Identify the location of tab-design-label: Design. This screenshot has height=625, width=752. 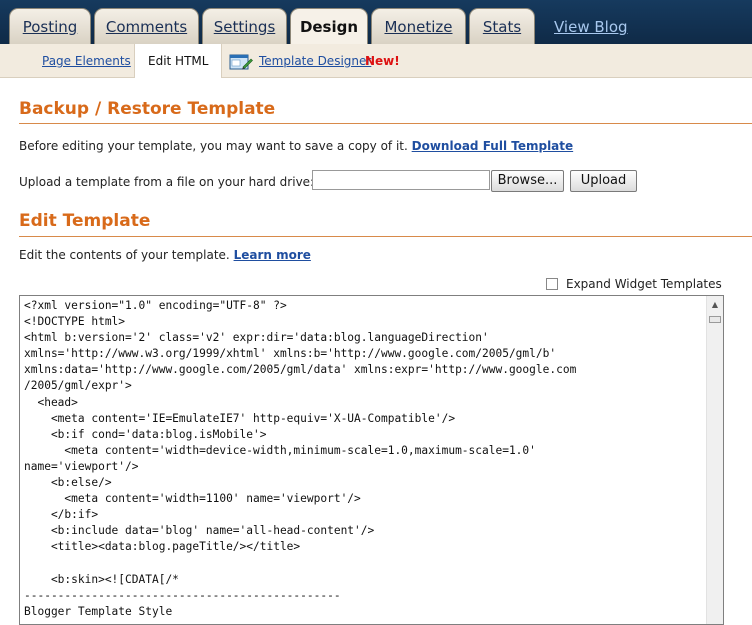
(329, 27).